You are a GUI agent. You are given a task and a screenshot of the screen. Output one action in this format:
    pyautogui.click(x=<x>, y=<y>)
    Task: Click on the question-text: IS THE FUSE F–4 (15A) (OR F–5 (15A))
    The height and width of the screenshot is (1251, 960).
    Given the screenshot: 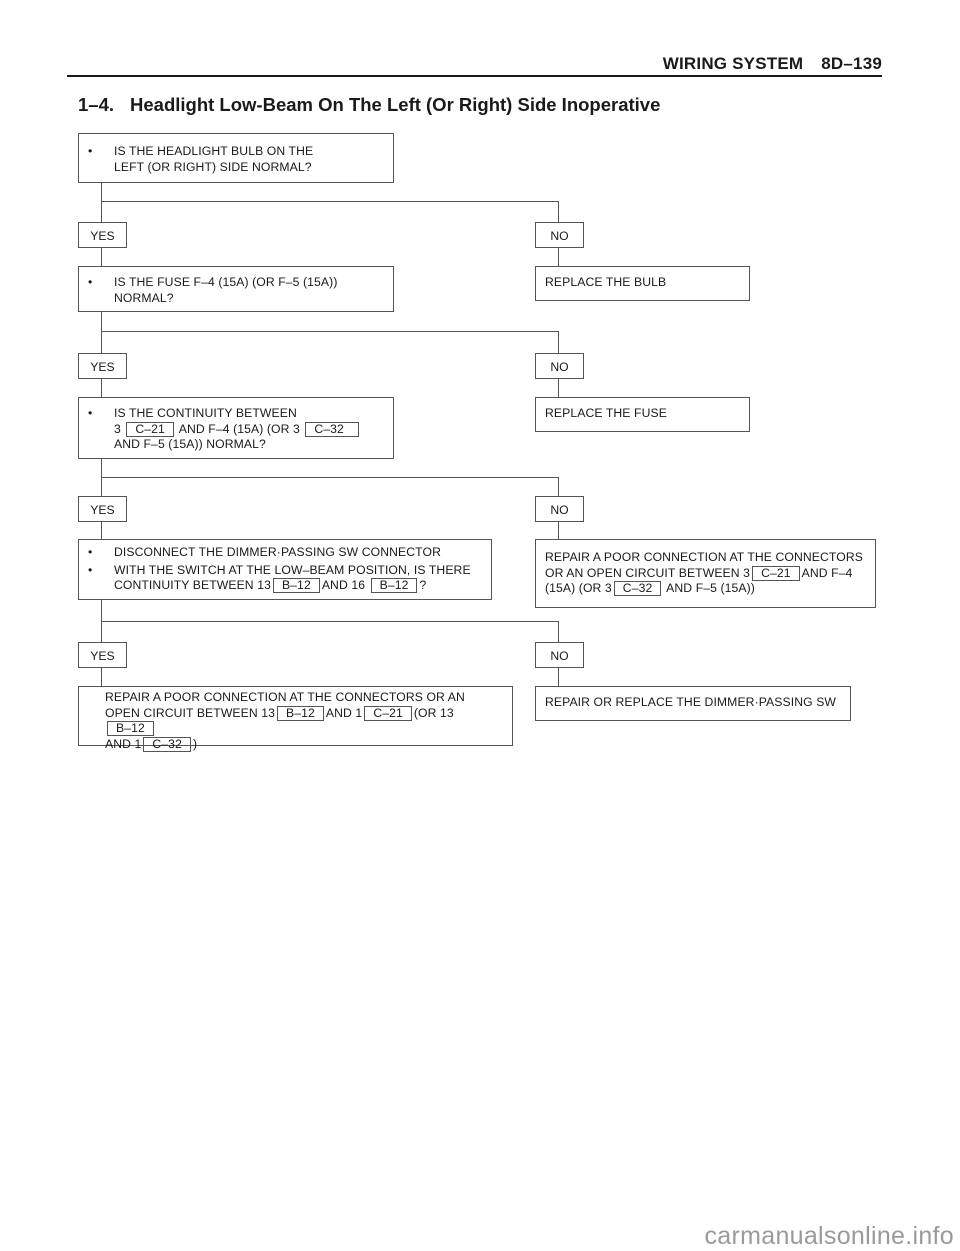 What is the action you would take?
    pyautogui.click(x=226, y=282)
    